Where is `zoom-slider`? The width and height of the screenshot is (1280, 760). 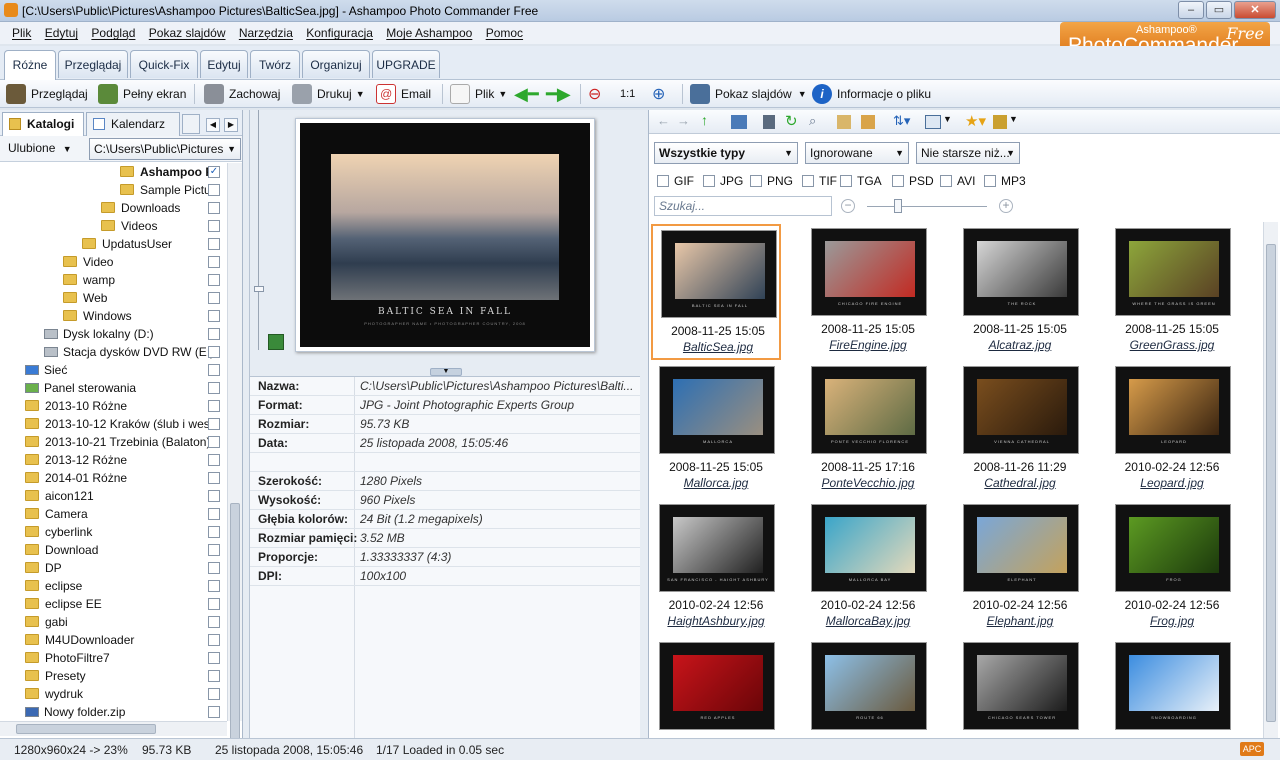
zoom-slider is located at coordinates (259, 230).